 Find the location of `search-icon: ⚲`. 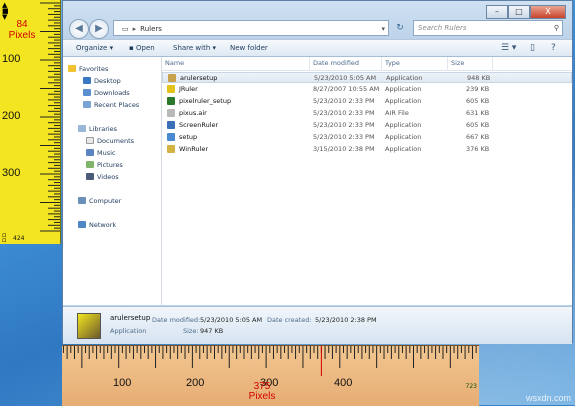

search-icon: ⚲ is located at coordinates (556, 28).